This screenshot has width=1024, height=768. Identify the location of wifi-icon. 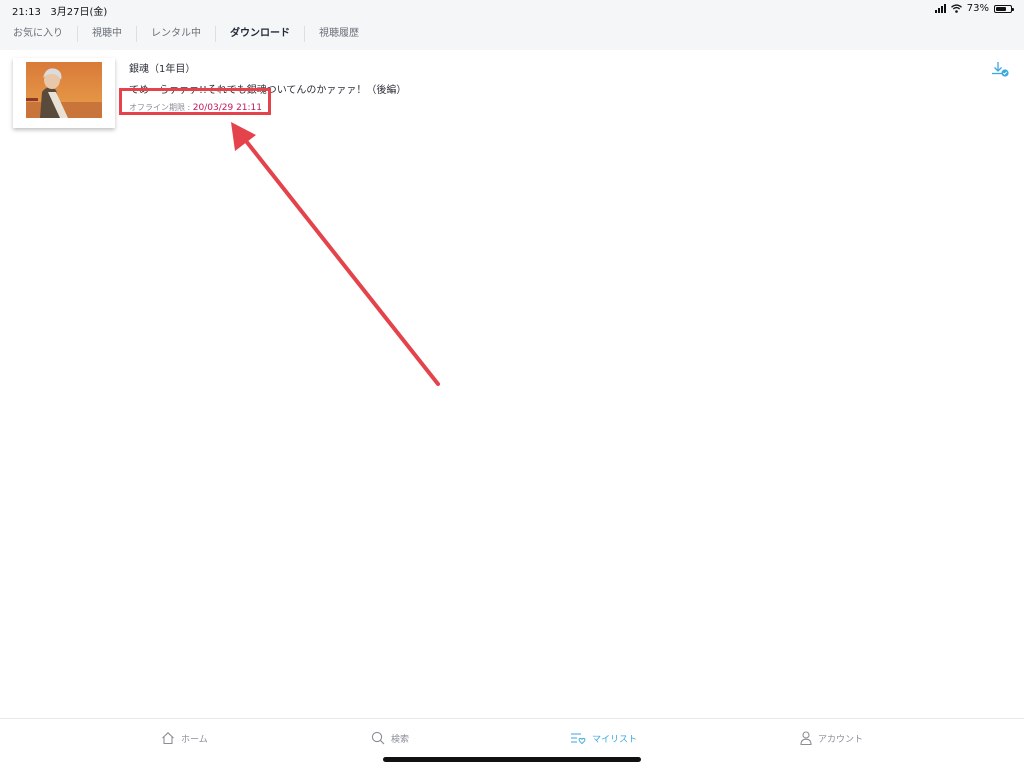
(956, 8).